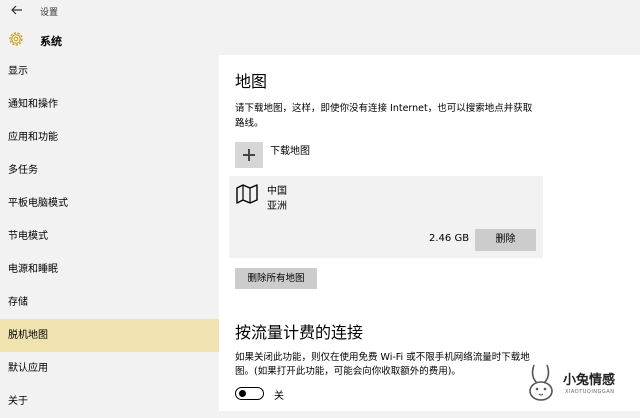  I want to click on metered-toggle, so click(249, 393).